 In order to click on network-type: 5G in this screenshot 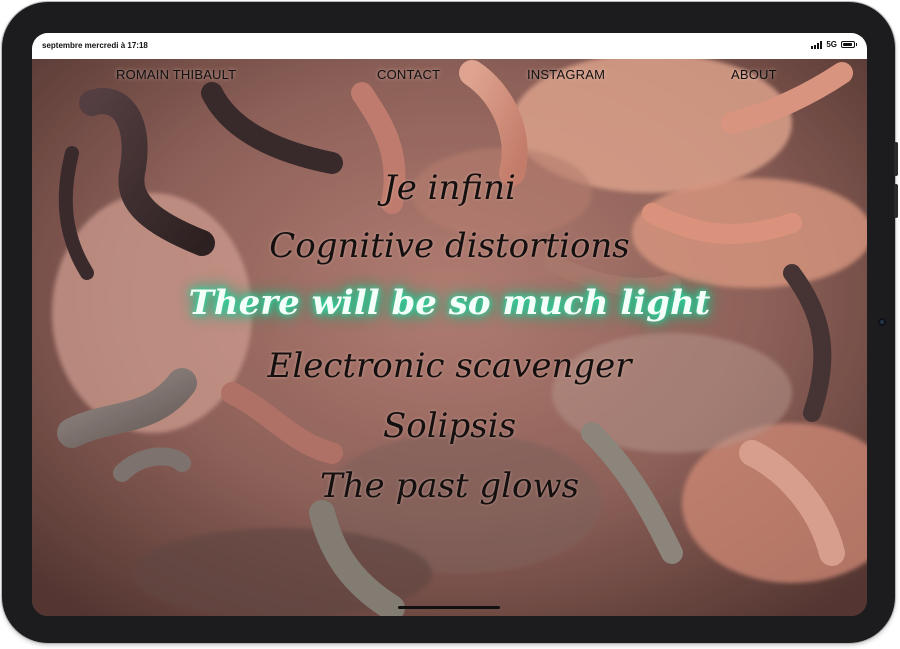, I will do `click(831, 44)`.